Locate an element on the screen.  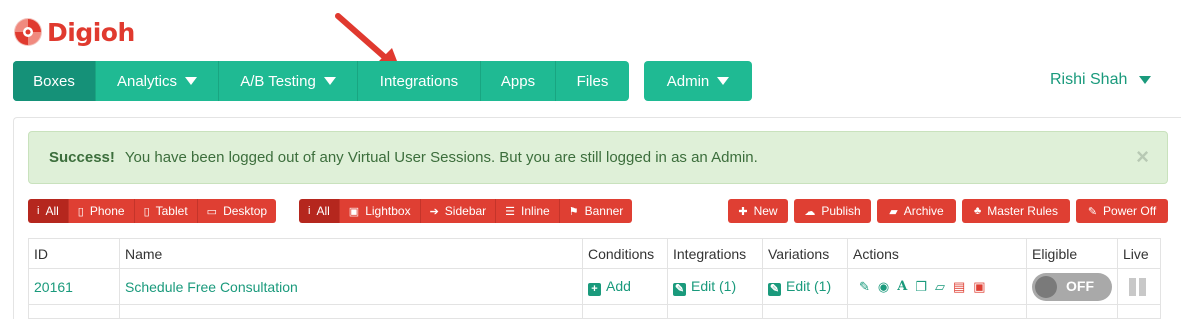
variations-edit-link: ✎ Edit (1) is located at coordinates (800, 286).